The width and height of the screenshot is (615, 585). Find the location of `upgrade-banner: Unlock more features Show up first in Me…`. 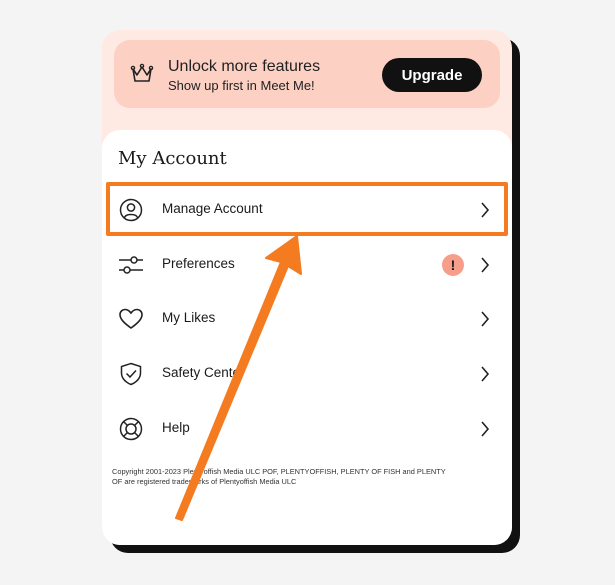

upgrade-banner: Unlock more features Show up first in Me… is located at coordinates (307, 74).